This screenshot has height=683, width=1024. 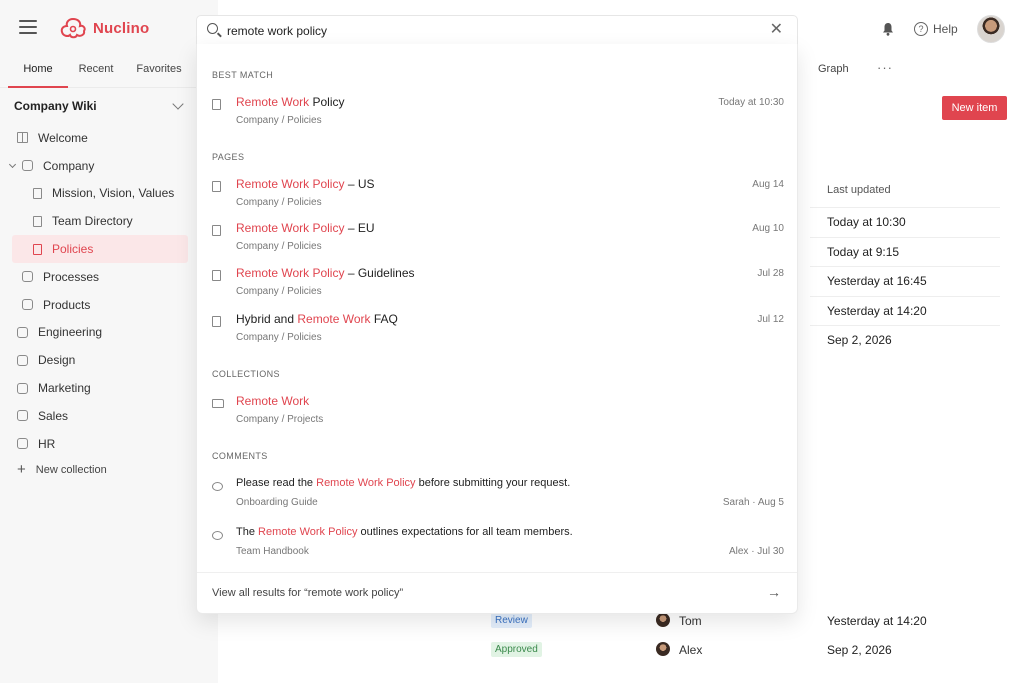 I want to click on sidebar-item-team-directory: Team Directory, so click(x=109, y=221).